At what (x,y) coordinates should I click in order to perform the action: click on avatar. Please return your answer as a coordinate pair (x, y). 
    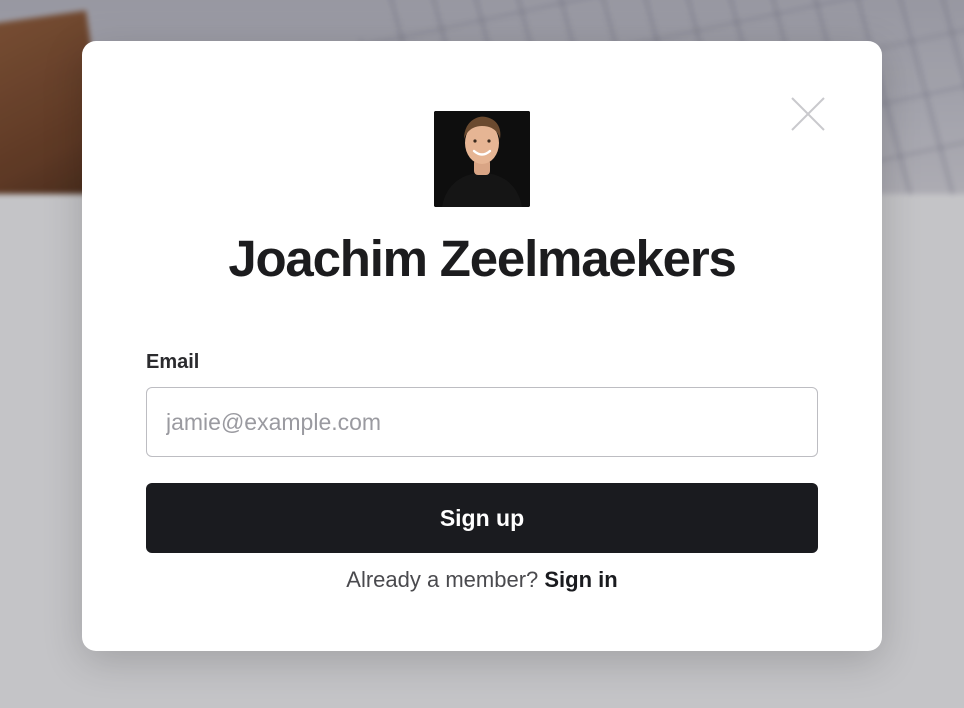
    Looking at the image, I should click on (482, 159).